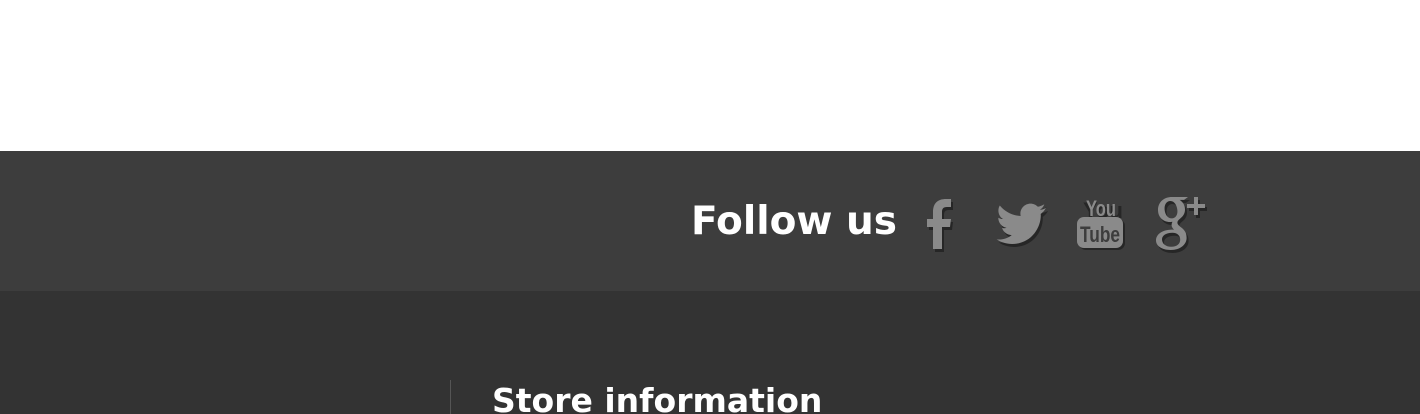  I want to click on facebook-link, so click(939, 223).